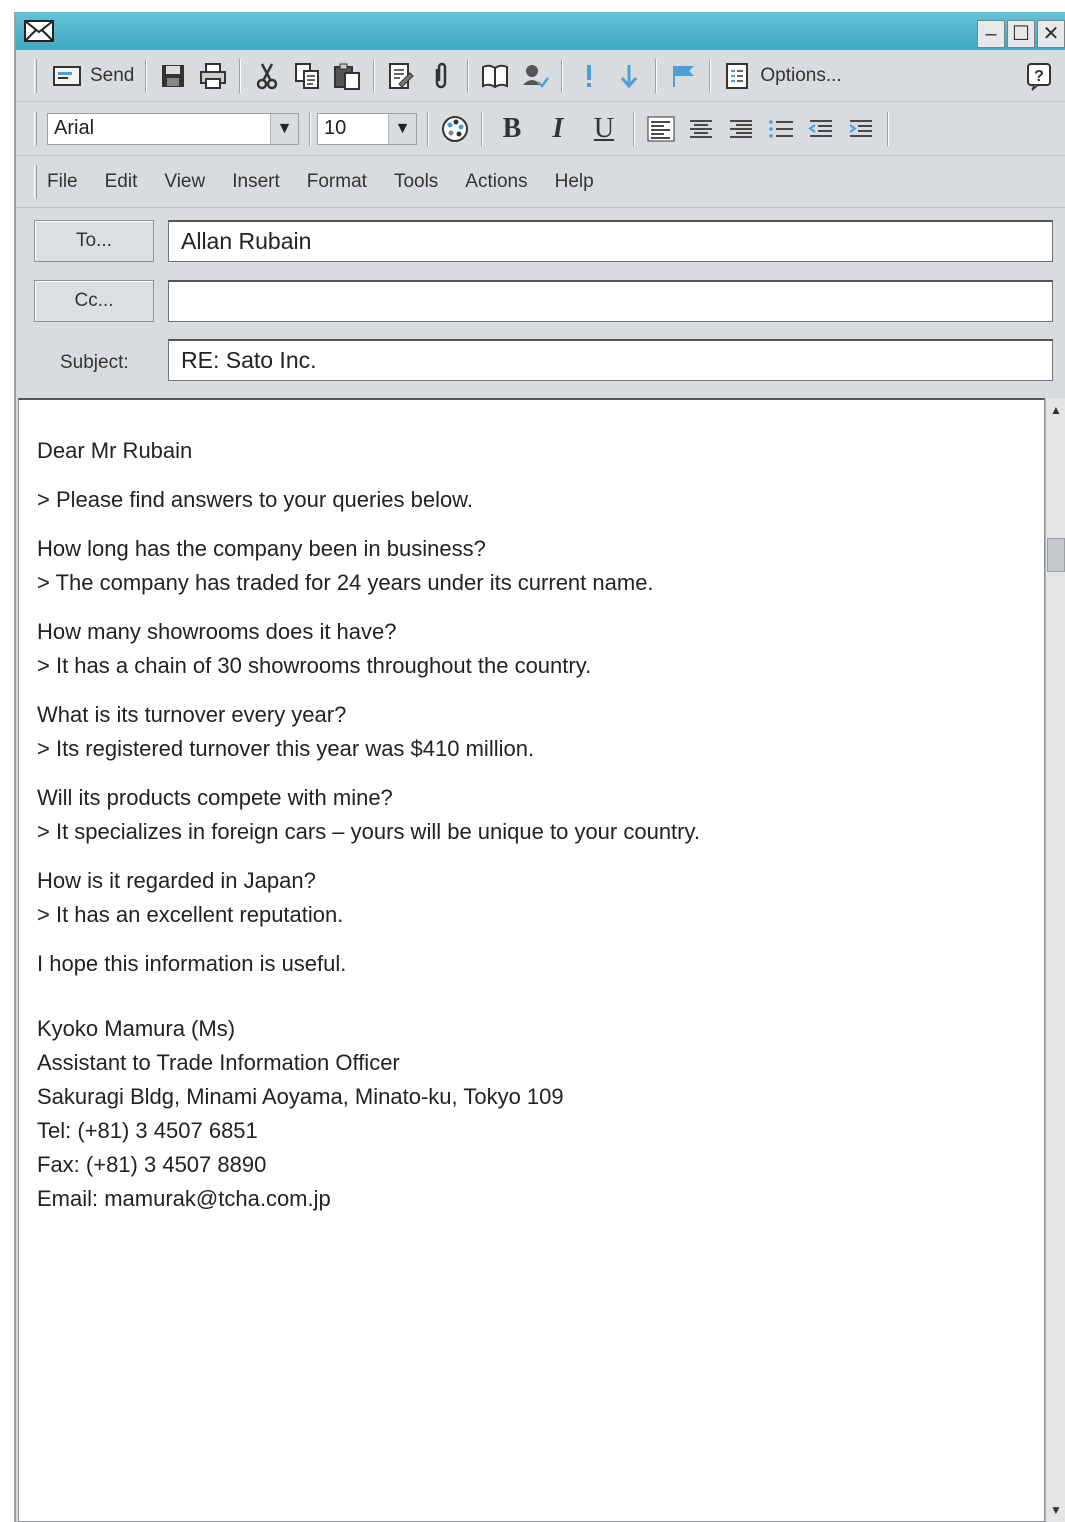 The height and width of the screenshot is (1522, 1065). Describe the element at coordinates (367, 128) in the screenshot. I see `font-size-select: 10 ▼` at that location.